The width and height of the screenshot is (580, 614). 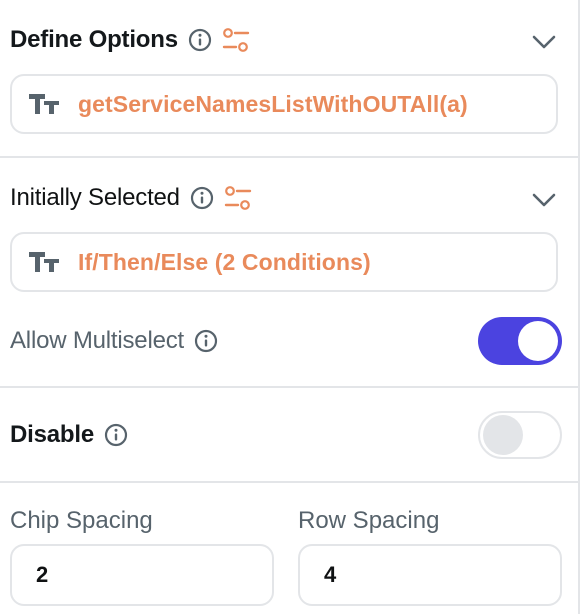 I want to click on allow-multiselect-row: Allow Multiselect, so click(x=114, y=341).